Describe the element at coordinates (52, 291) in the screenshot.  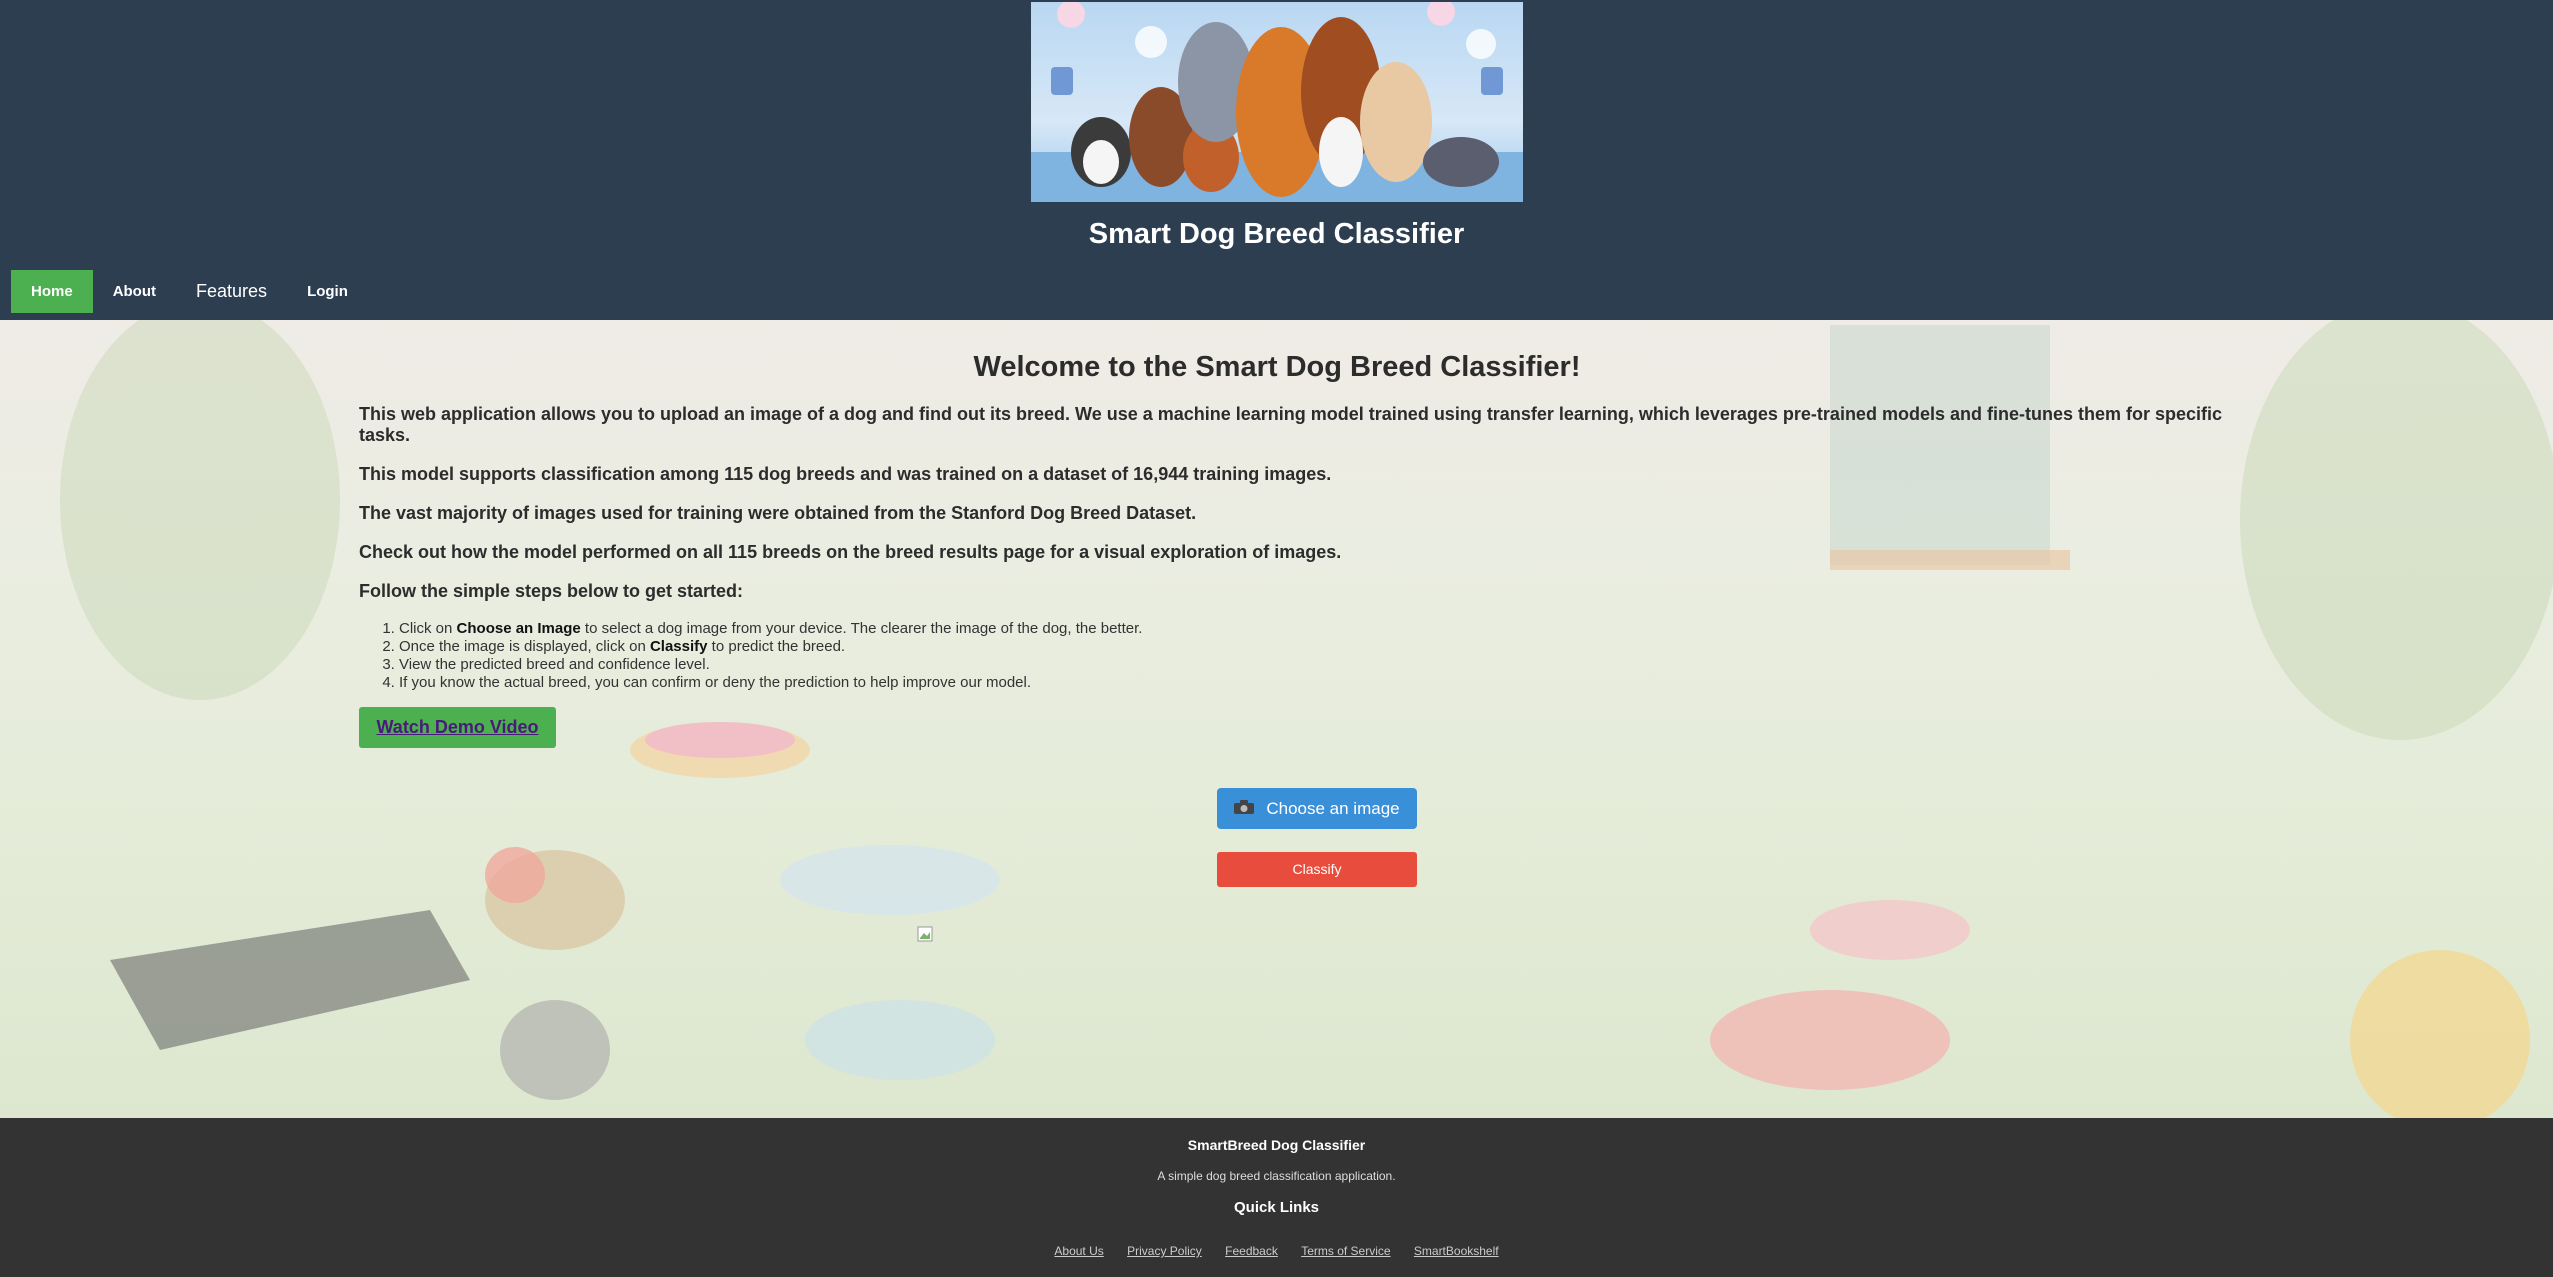
I see `nav-home: Home` at that location.